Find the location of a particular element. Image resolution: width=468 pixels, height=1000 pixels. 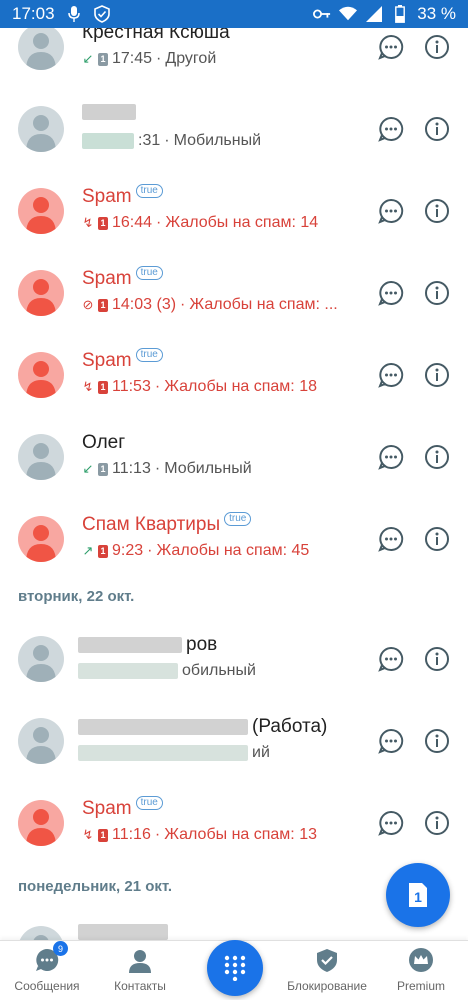

call-row: Олег ↙ 1 11:13 · Мобильный is located at coordinates (234, 457).